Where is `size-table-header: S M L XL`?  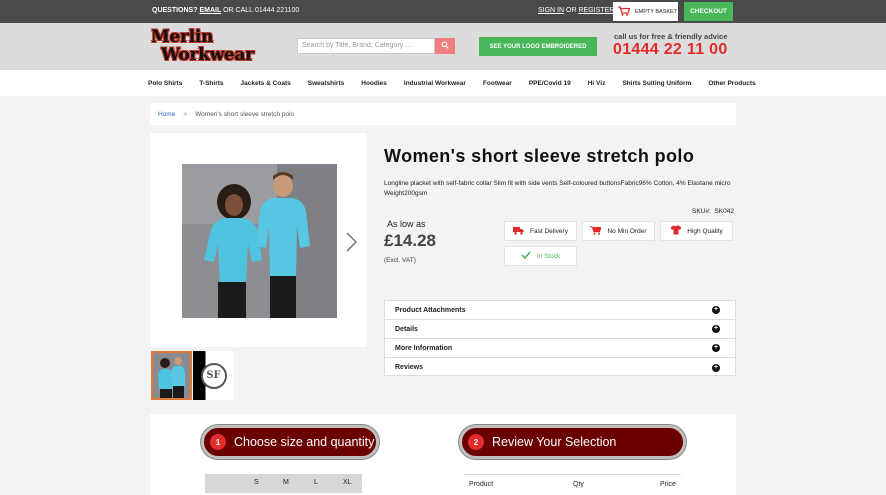 size-table-header: S M L XL is located at coordinates (283, 483).